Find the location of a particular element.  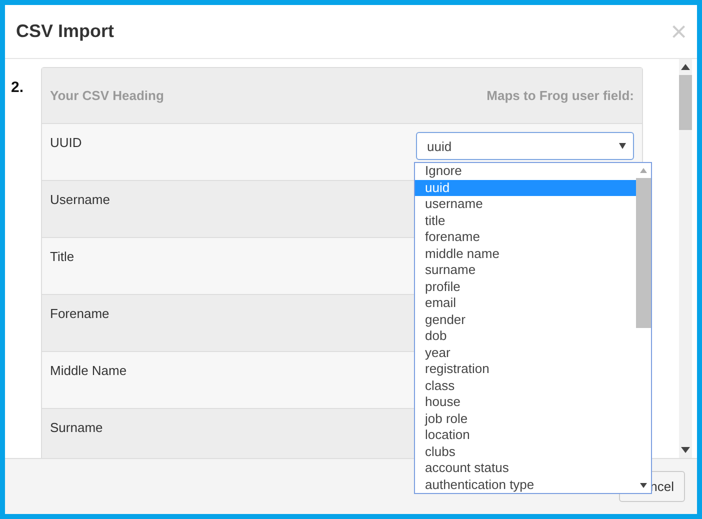

scrollbar is located at coordinates (685, 258).